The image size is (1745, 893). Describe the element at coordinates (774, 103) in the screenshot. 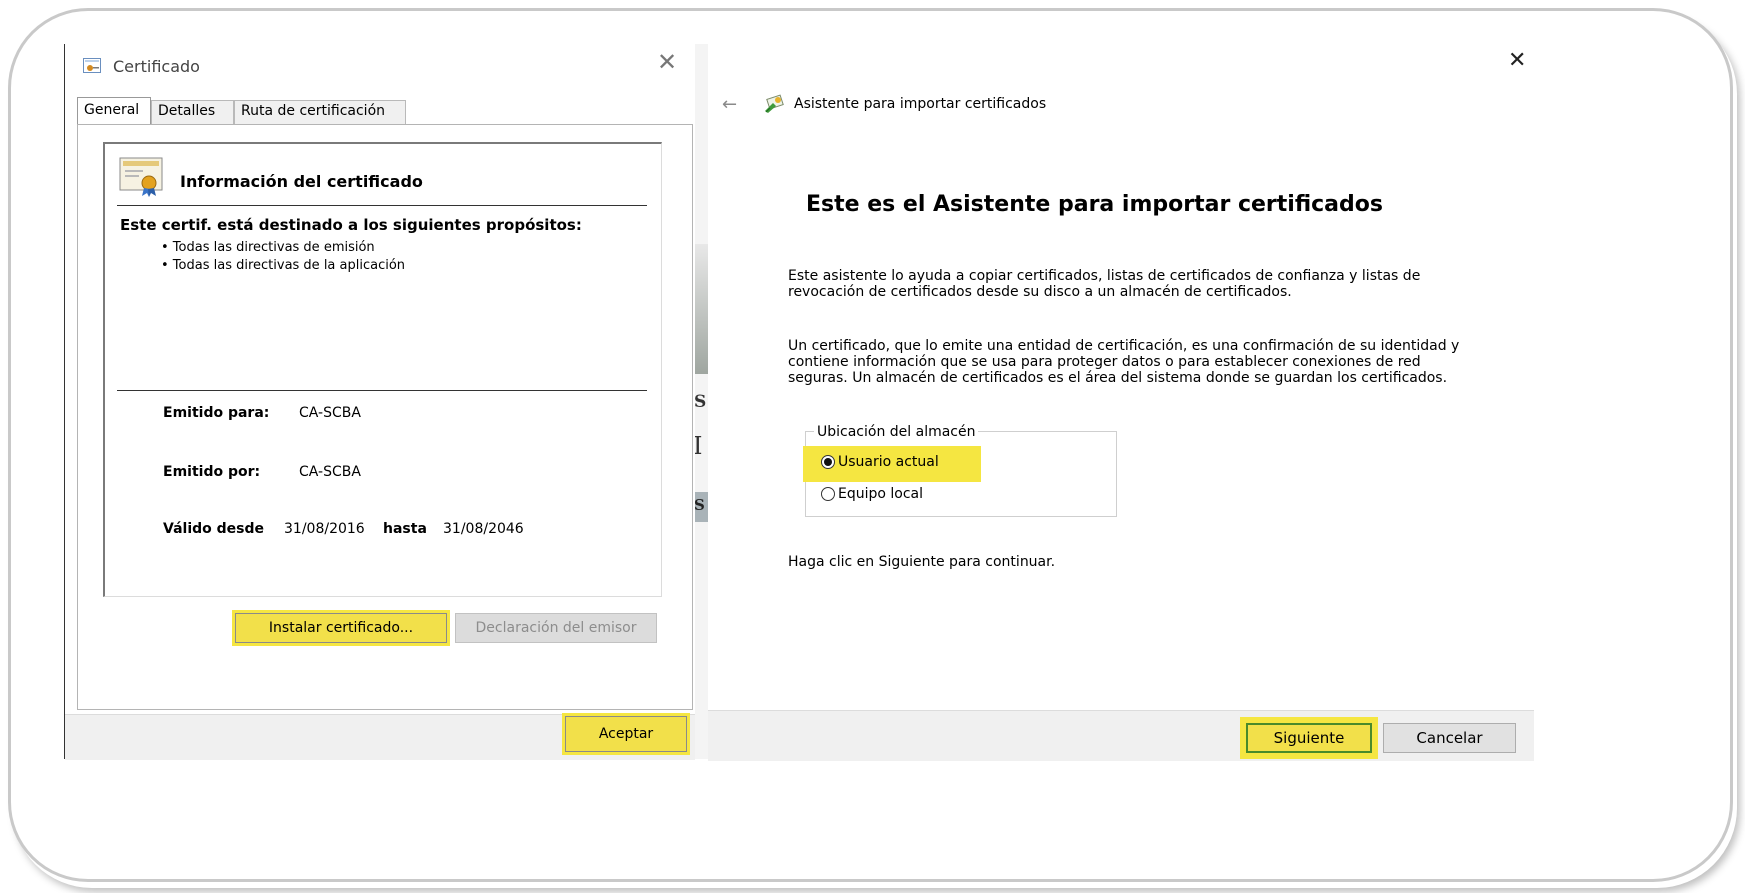

I see `certificate-wizard-icon` at that location.